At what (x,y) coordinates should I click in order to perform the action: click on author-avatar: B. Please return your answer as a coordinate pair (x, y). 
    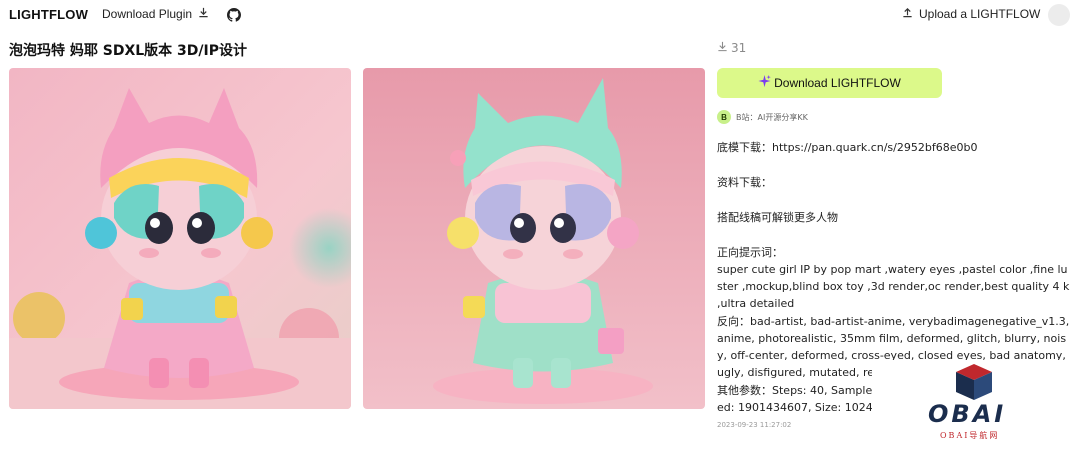
    Looking at the image, I should click on (724, 117).